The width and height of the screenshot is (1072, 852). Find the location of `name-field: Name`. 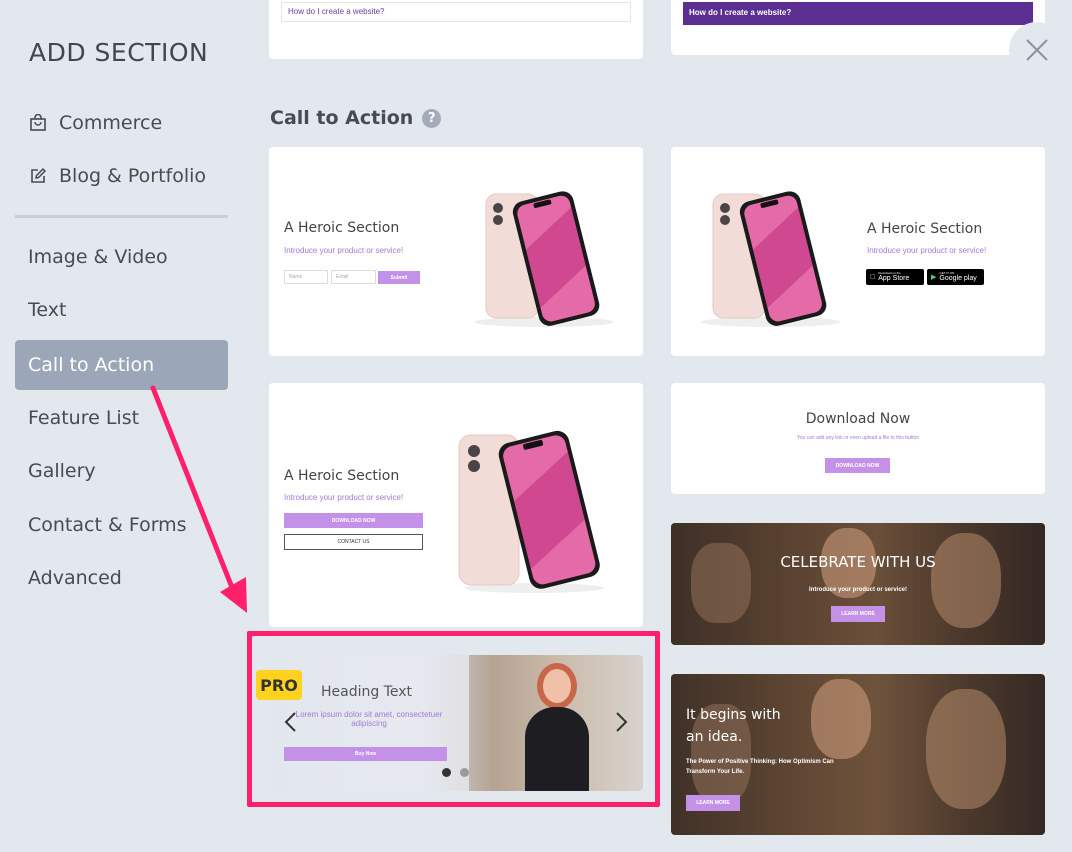

name-field: Name is located at coordinates (306, 277).